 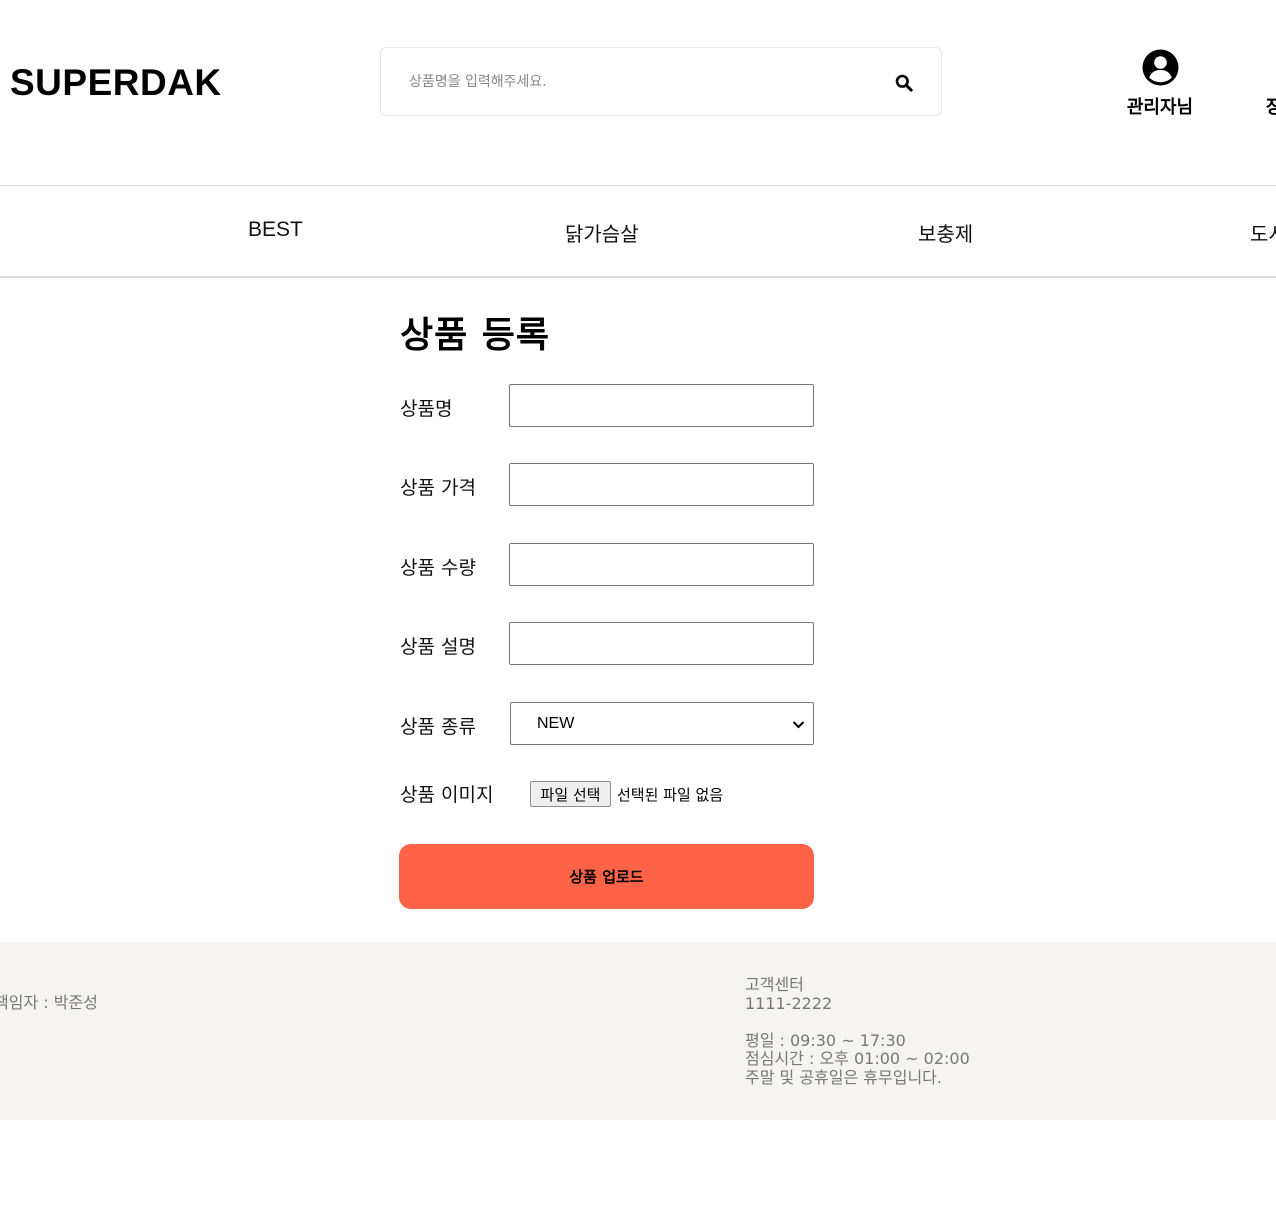 What do you see at coordinates (1271, 106) in the screenshot?
I see `cart-menu-label: 장` at bounding box center [1271, 106].